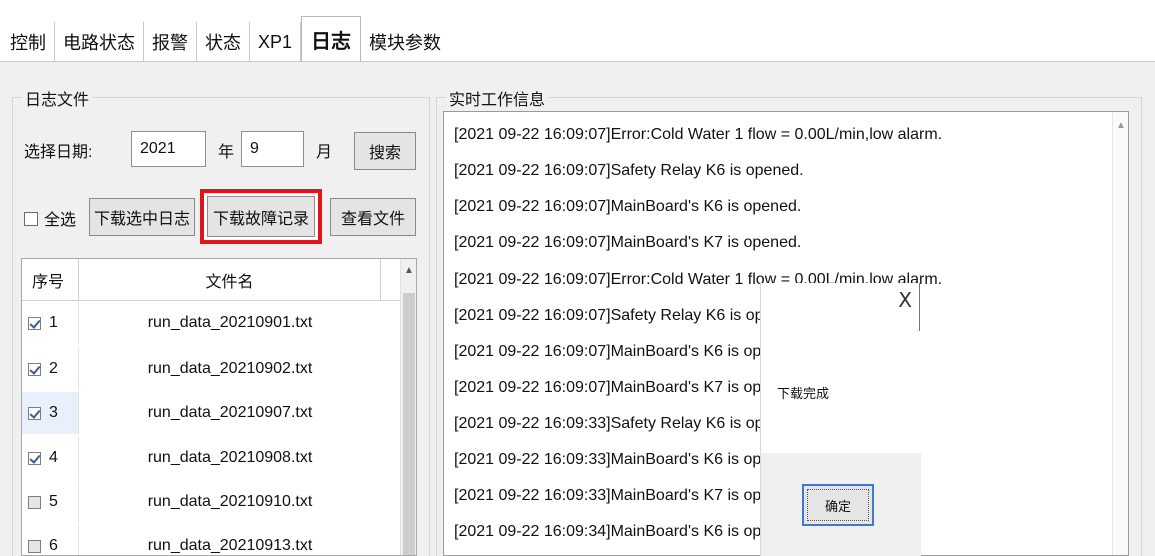 The image size is (1155, 556). What do you see at coordinates (905, 300) in the screenshot?
I see `close-icon: X` at bounding box center [905, 300].